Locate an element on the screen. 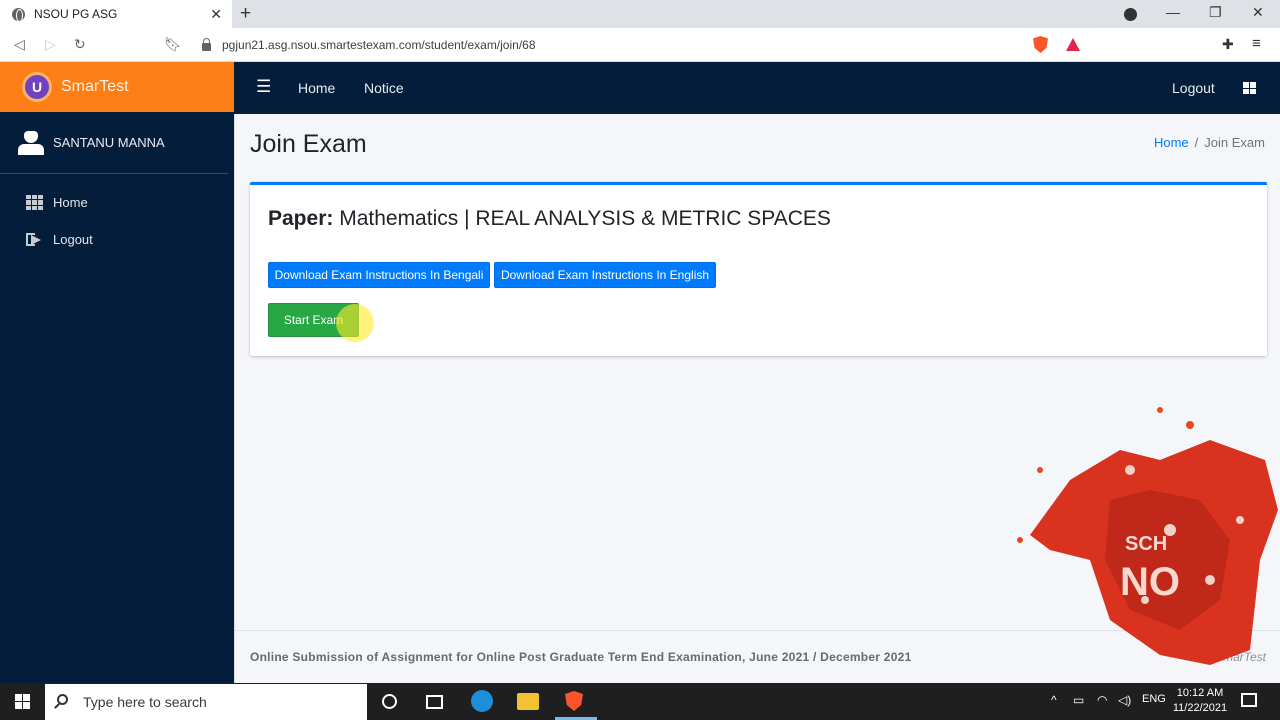  brave-rewards-icon is located at coordinates (1073, 44).